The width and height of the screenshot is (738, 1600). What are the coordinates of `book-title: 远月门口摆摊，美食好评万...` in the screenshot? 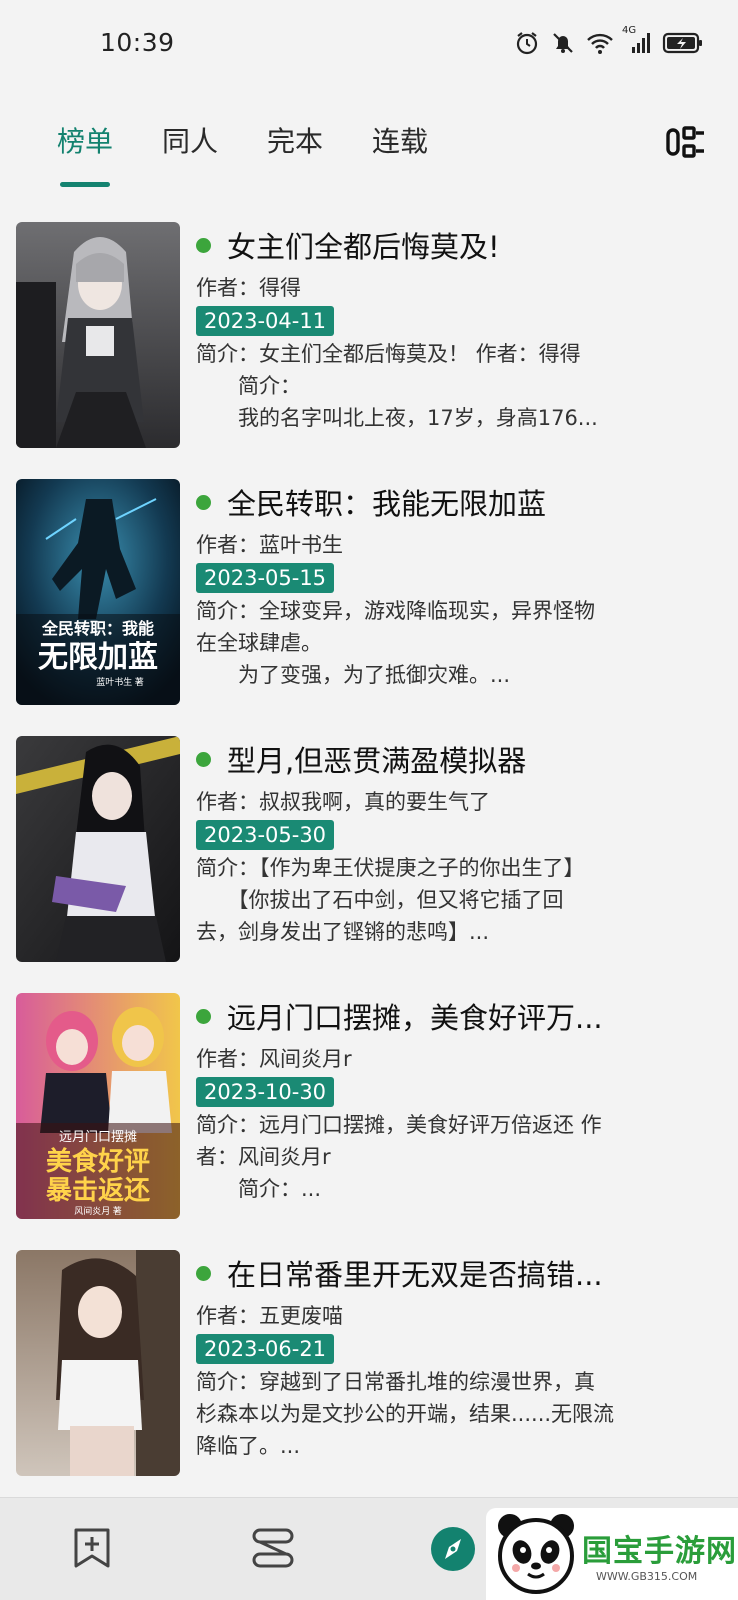 It's located at (415, 1018).